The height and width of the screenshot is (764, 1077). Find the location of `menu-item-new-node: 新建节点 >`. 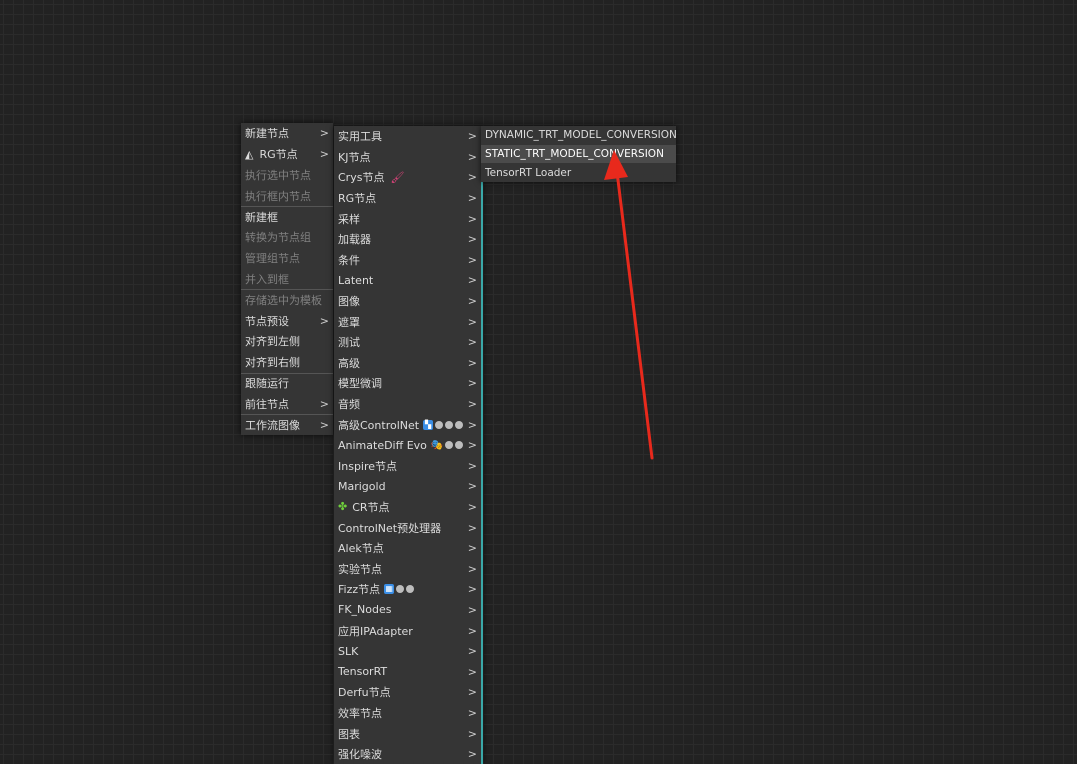

menu-item-new-node: 新建节点 > is located at coordinates (287, 133).